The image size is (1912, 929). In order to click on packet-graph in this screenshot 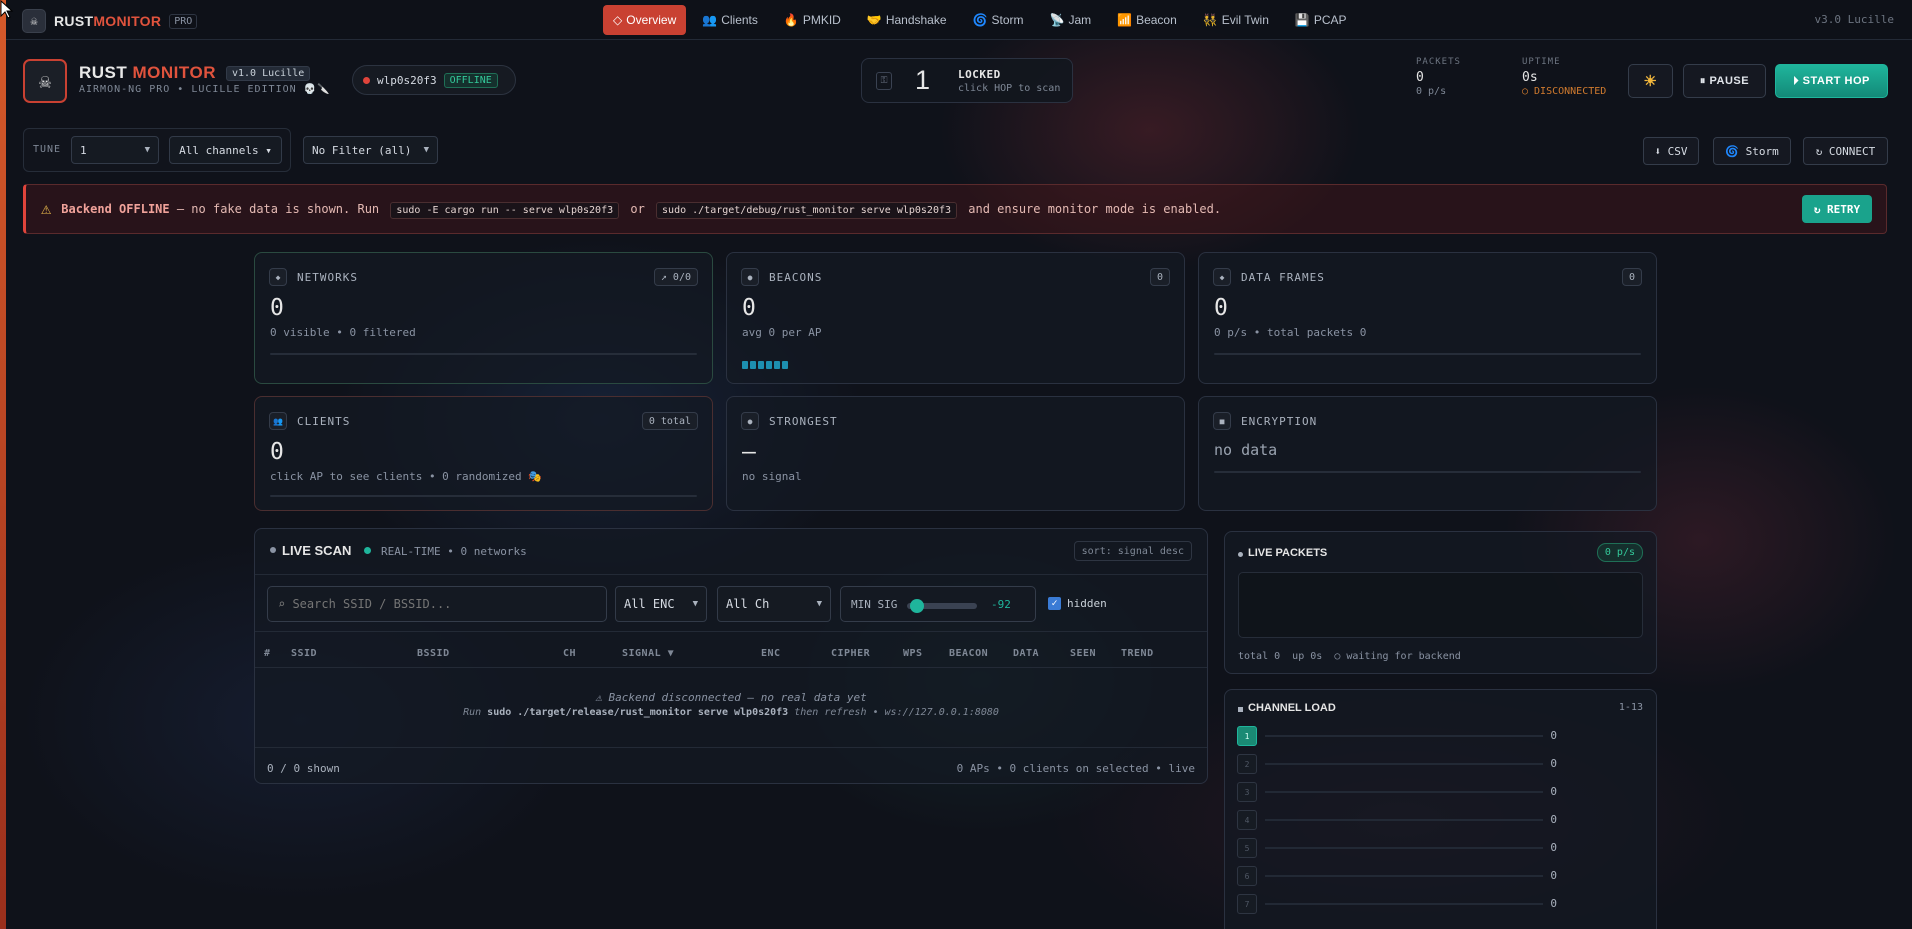, I will do `click(1440, 605)`.